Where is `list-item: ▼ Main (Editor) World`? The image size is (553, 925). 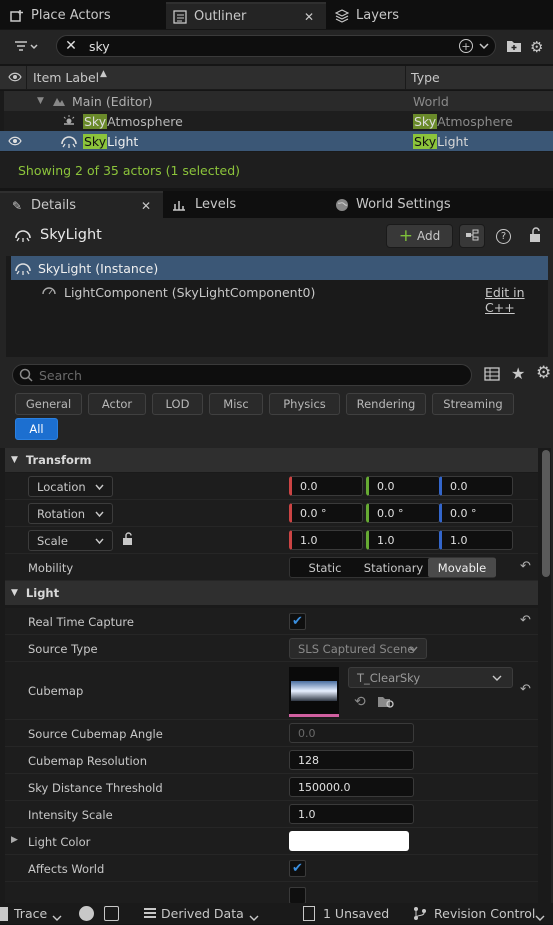 list-item: ▼ Main (Editor) World is located at coordinates (278, 101).